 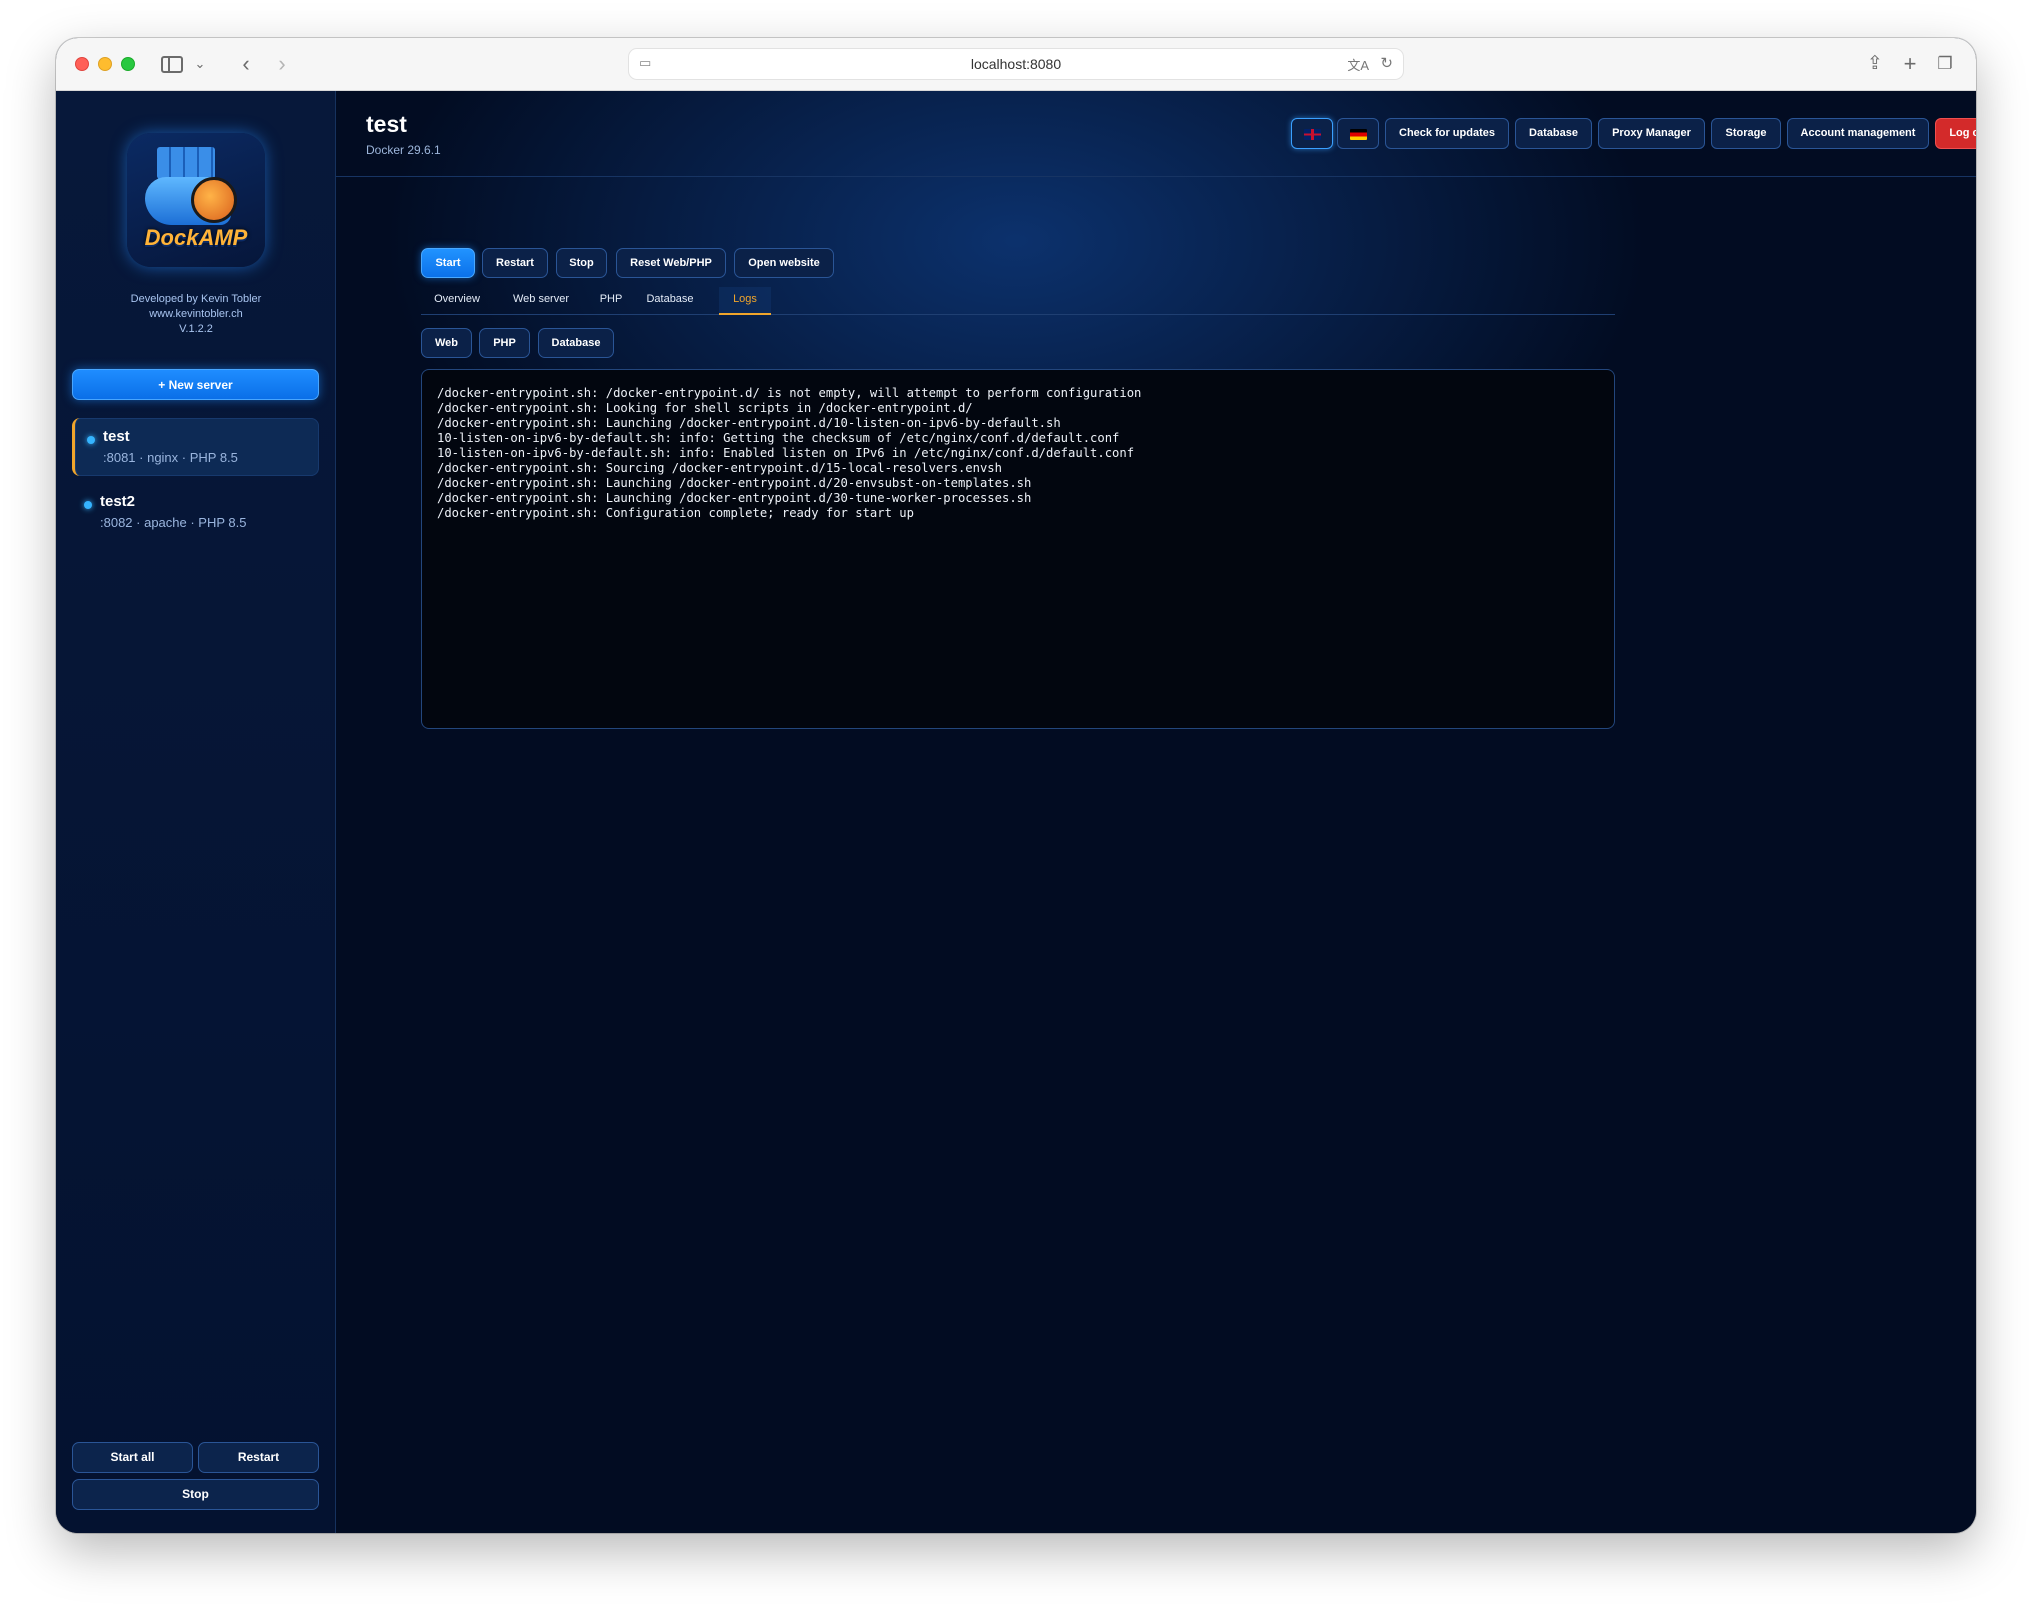 I want to click on tab-overview: Overview, so click(x=457, y=301).